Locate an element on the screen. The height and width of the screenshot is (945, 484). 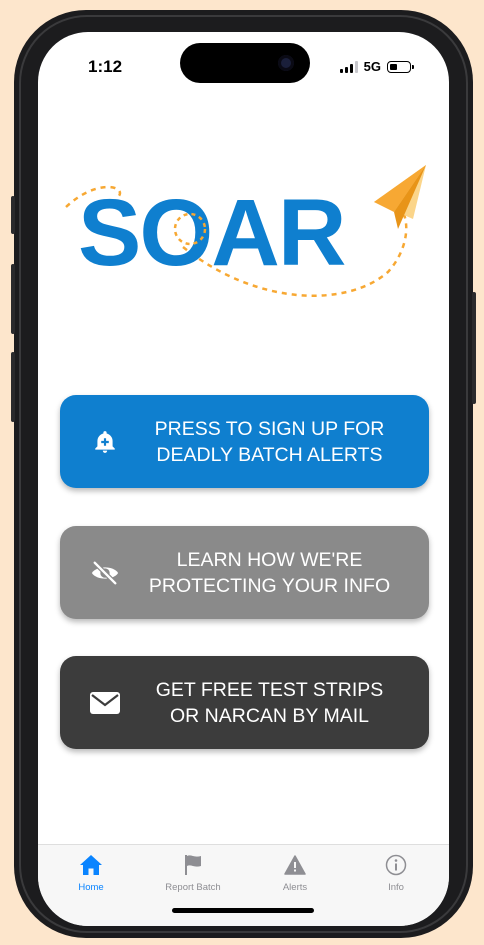
status-bar: 1:12 5G is located at coordinates (243, 62).